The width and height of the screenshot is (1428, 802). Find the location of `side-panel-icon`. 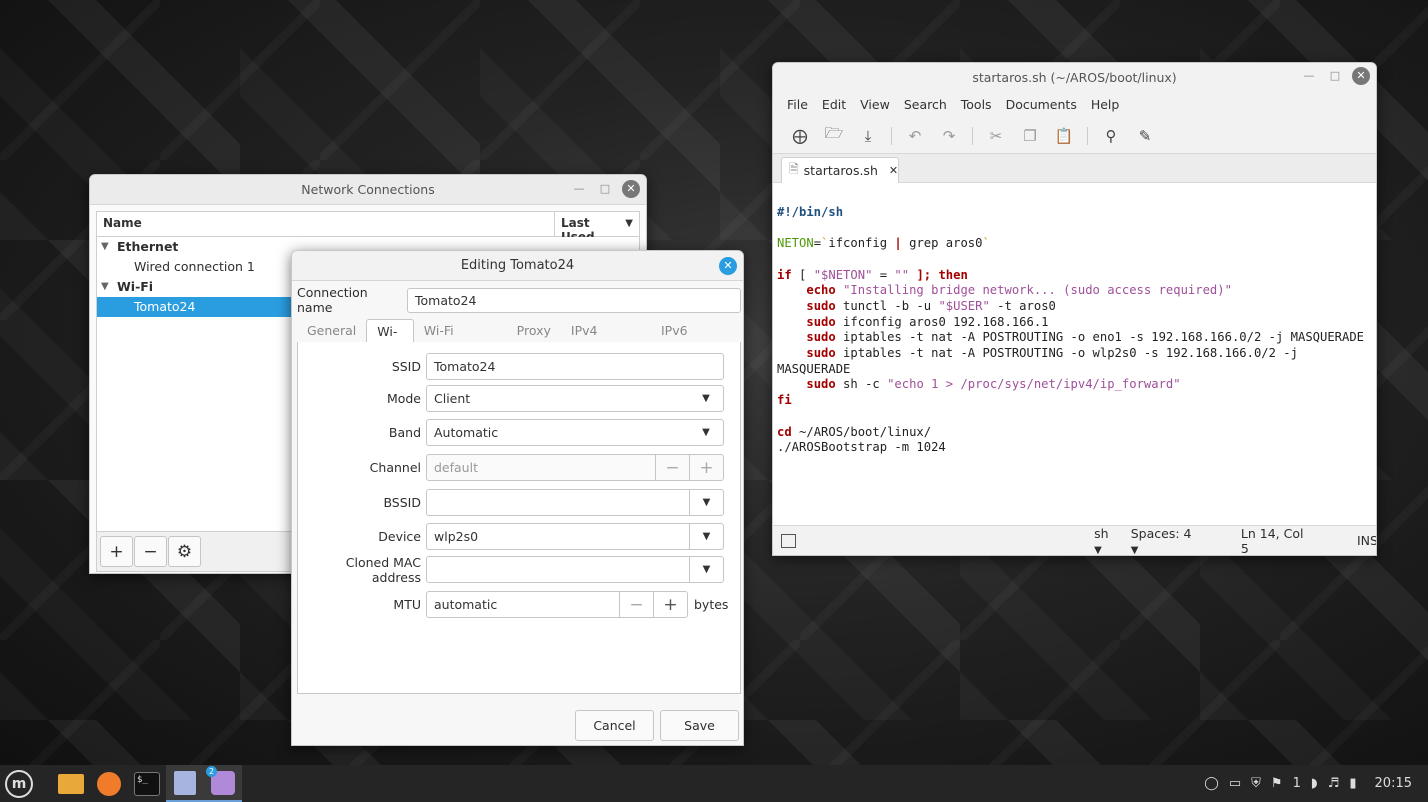

side-panel-icon is located at coordinates (789, 540).